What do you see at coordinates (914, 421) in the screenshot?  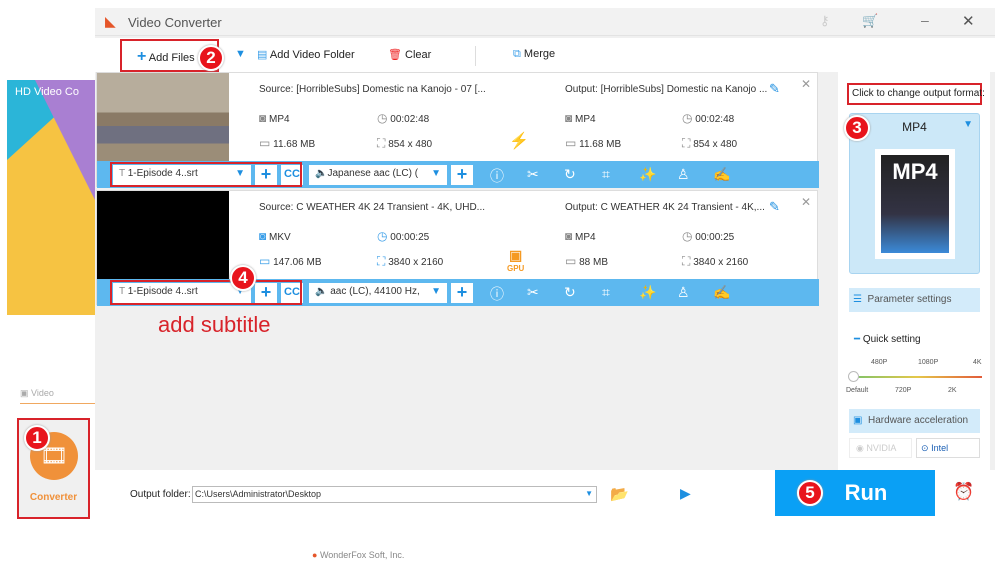 I see `hardware-acceleration-button: ▣ Hardware acceleration` at bounding box center [914, 421].